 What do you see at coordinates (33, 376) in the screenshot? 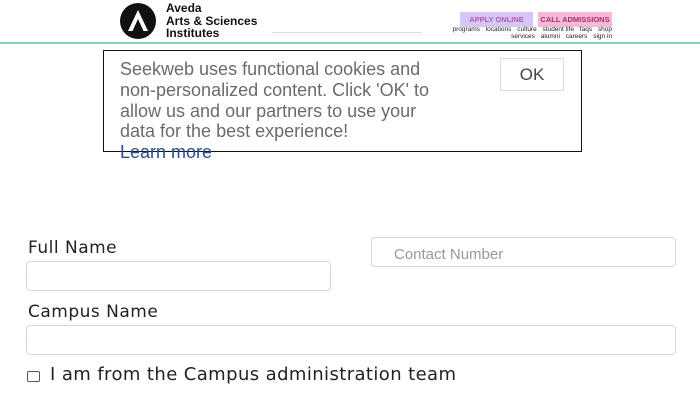
I see `admin-checkbox` at bounding box center [33, 376].